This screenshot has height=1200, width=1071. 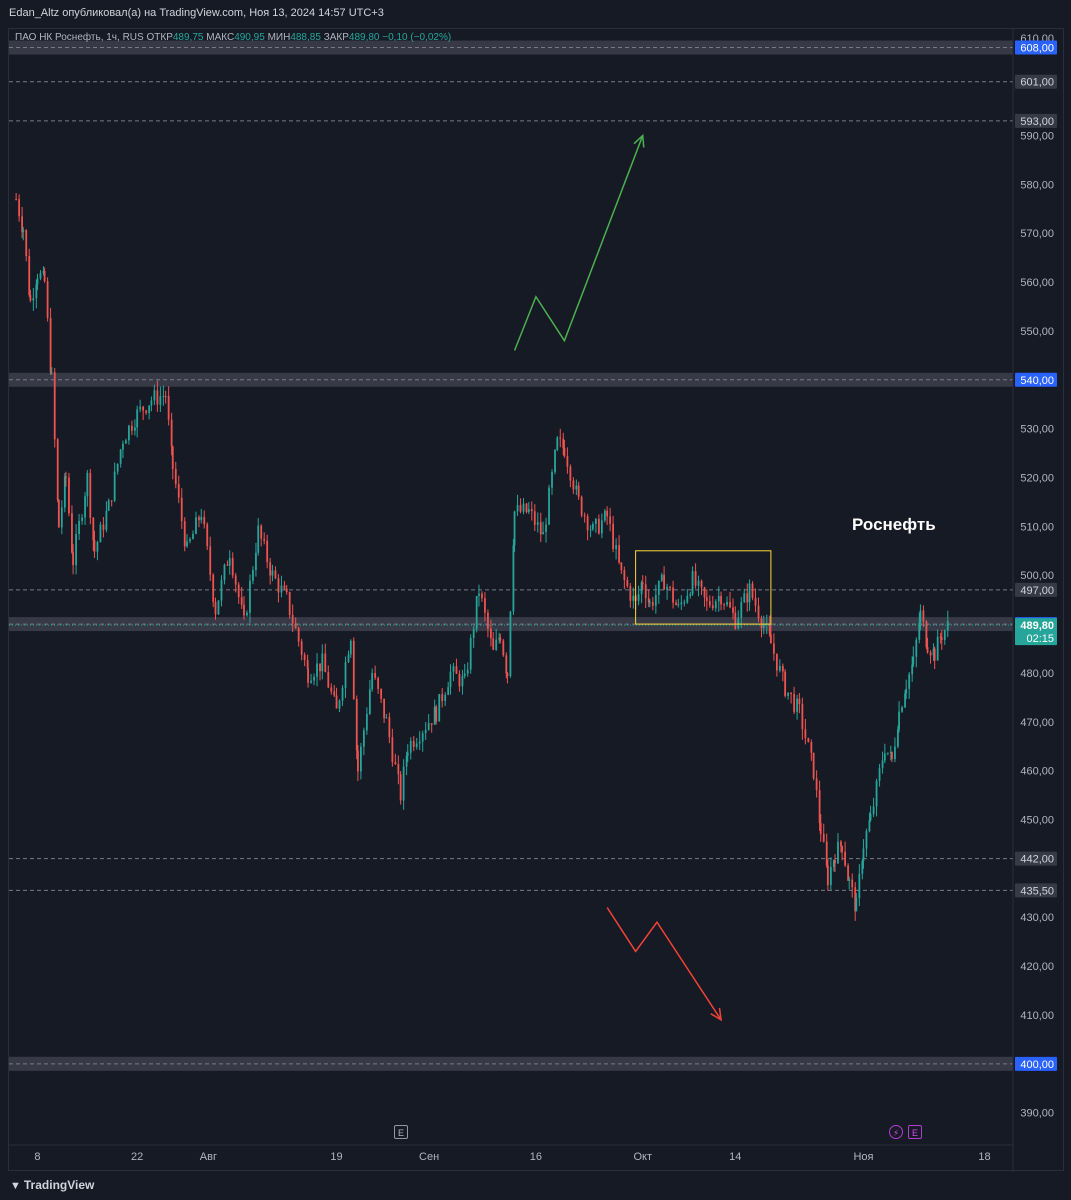 I want to click on symbol-name: ПАО НК Роснефть, 1ч, RUS, so click(x=79, y=37).